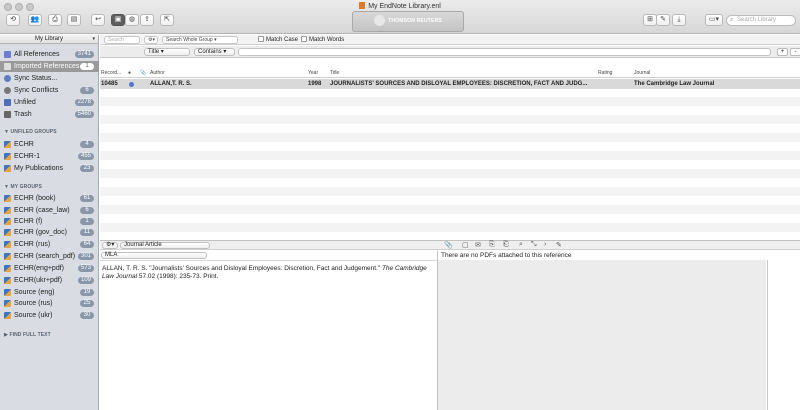  I want to click on return-button: ↩, so click(98, 20).